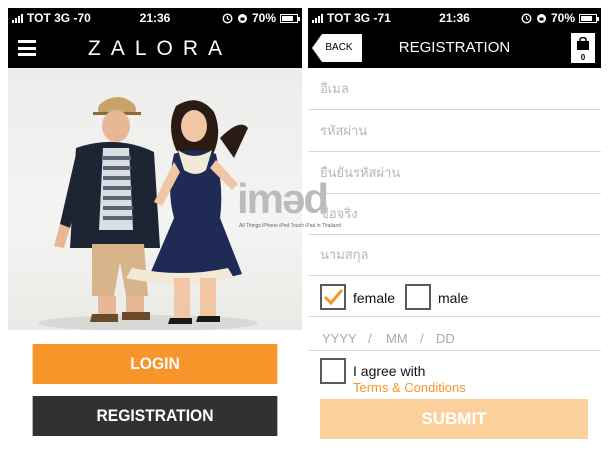 This screenshot has height=458, width=609. I want to click on password-input, so click(450, 131).